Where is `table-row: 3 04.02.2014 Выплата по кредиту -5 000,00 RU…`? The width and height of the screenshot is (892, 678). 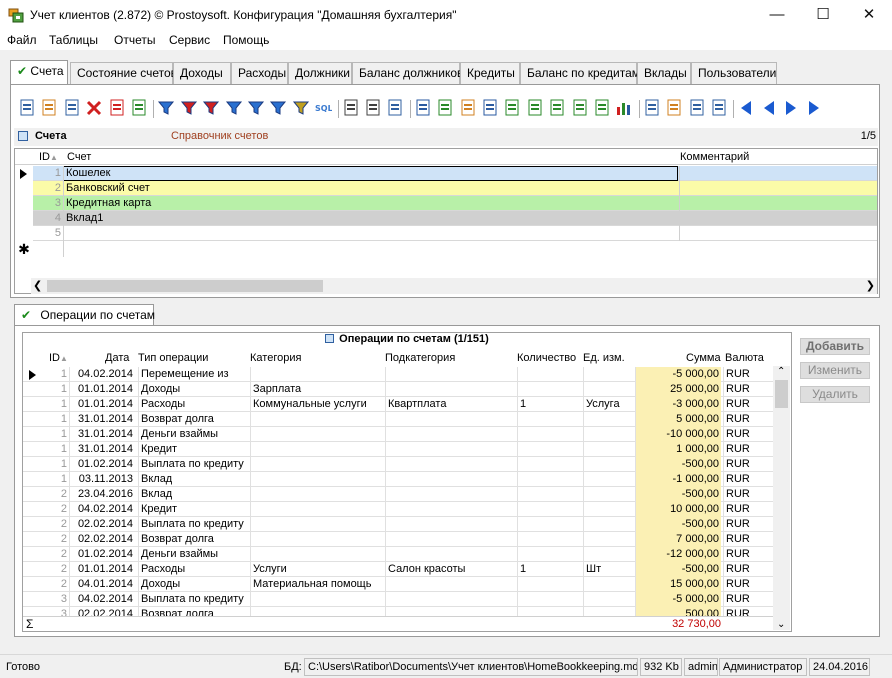
table-row: 3 04.02.2014 Выплата по кредиту -5 000,00 RU… is located at coordinates (398, 599).